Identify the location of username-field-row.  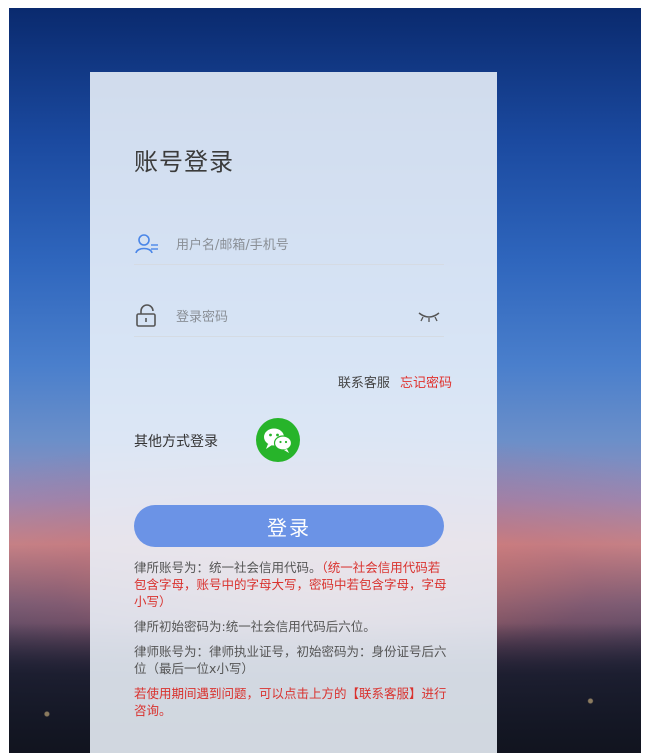
(289, 243).